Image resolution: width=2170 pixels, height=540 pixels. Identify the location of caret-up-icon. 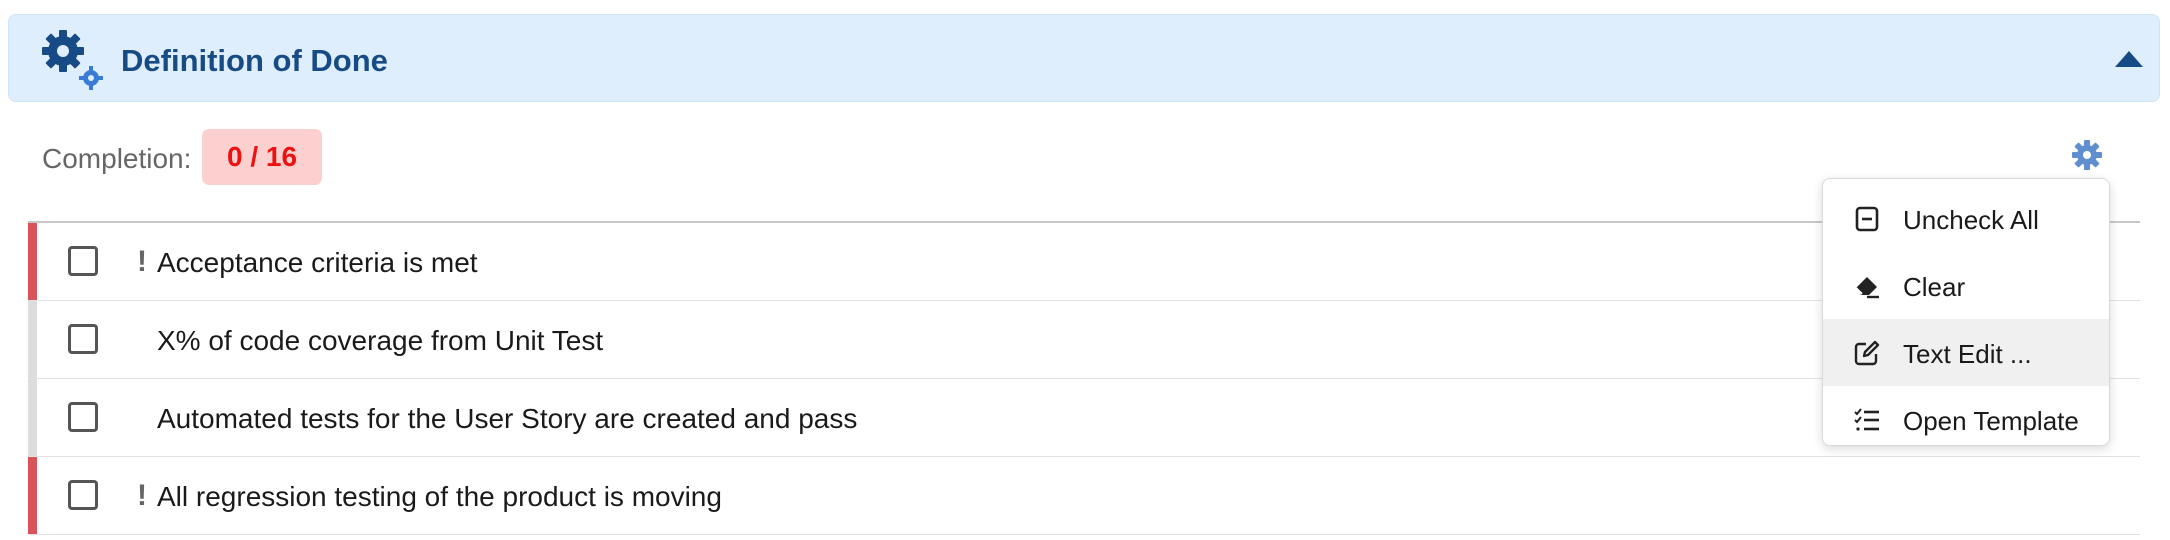
(2129, 58).